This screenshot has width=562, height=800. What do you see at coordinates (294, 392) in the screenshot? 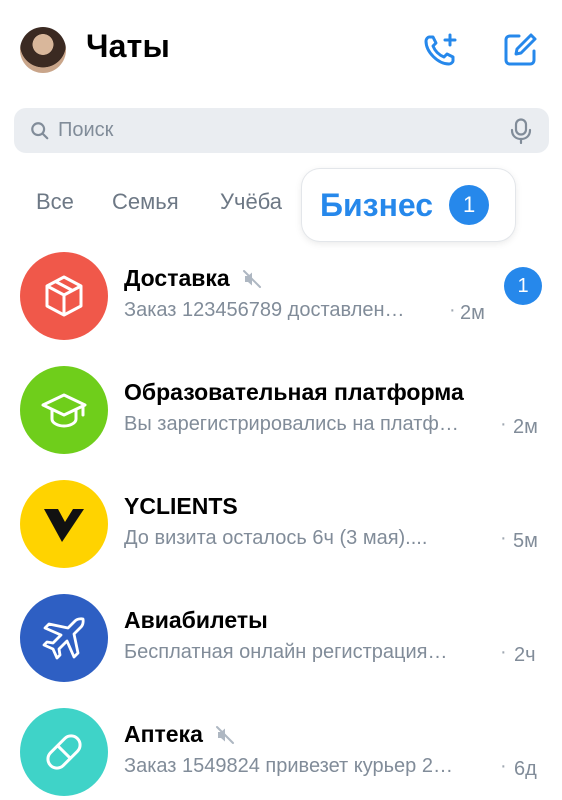
I see `chat-name: Образовательная платформа` at bounding box center [294, 392].